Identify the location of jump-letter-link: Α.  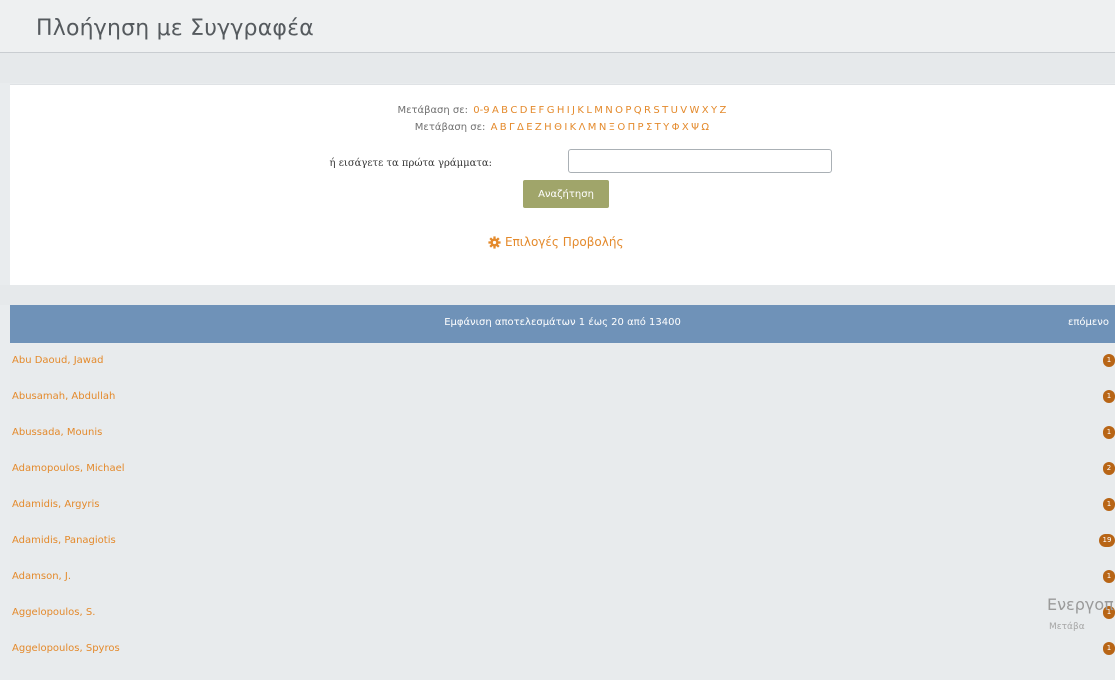
(494, 127).